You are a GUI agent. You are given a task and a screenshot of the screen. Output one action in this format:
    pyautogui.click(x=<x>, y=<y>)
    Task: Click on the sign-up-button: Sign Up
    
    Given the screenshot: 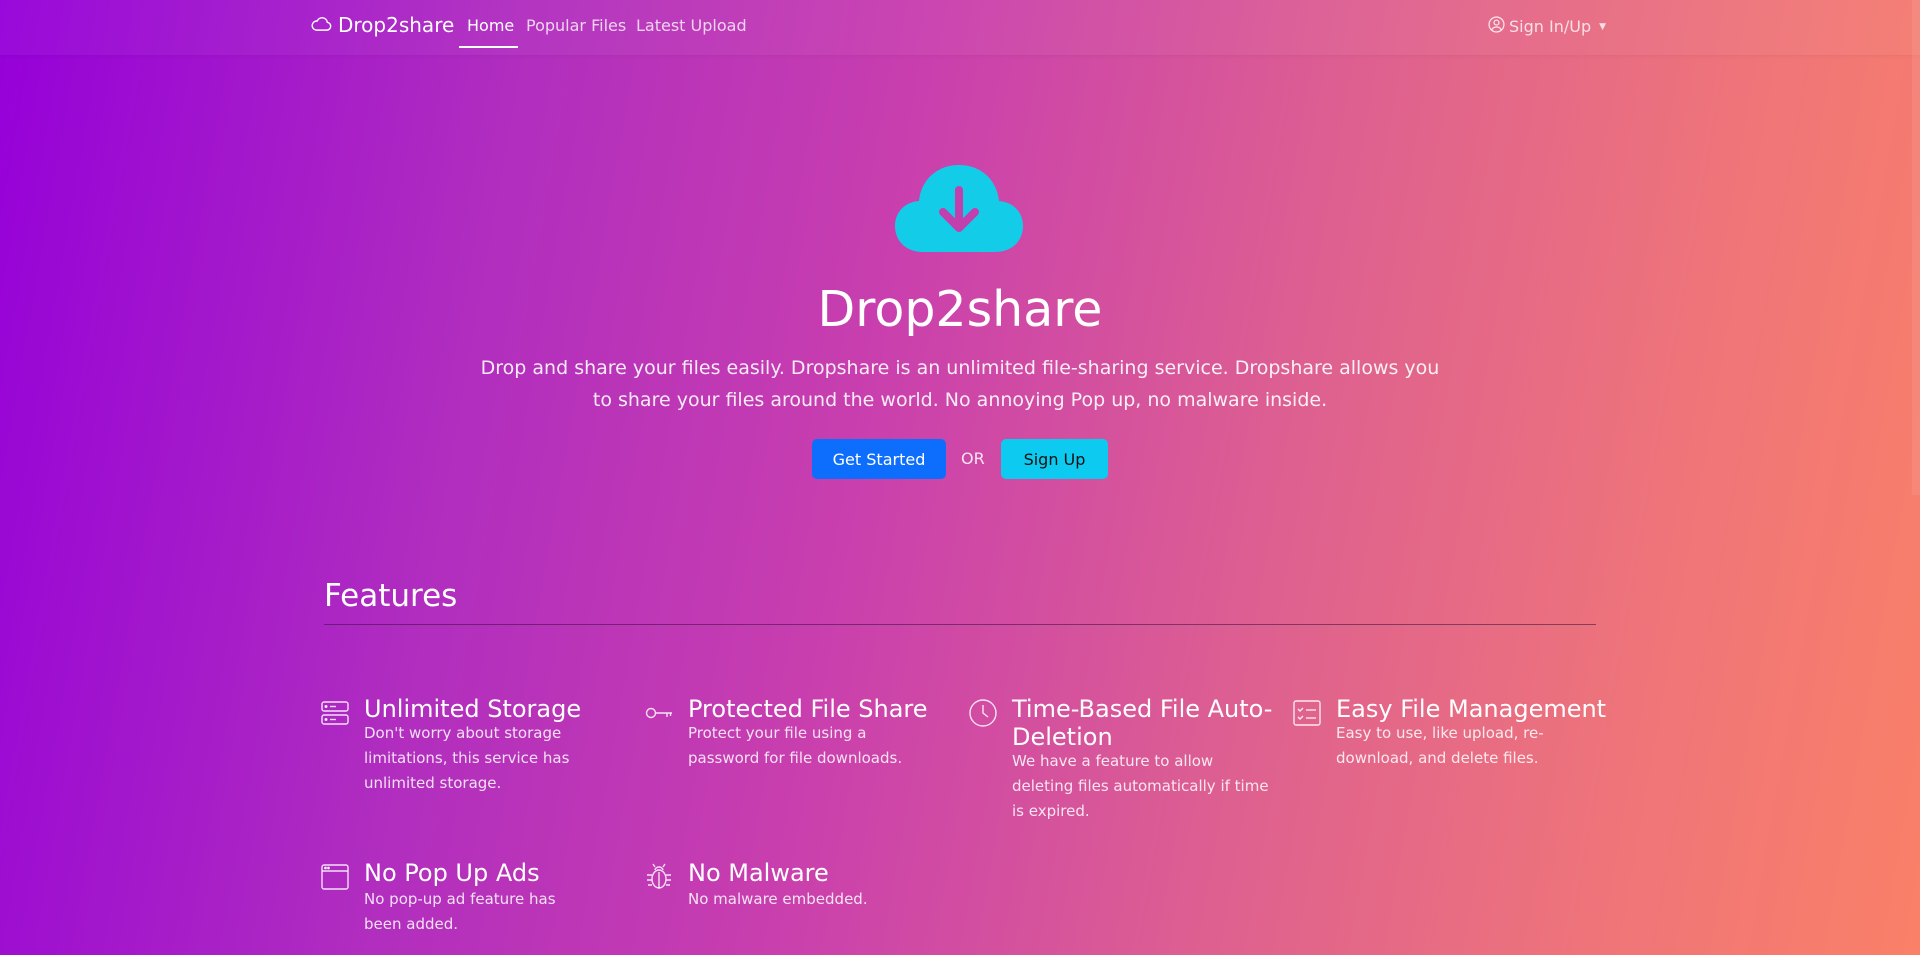 What is the action you would take?
    pyautogui.click(x=1054, y=459)
    